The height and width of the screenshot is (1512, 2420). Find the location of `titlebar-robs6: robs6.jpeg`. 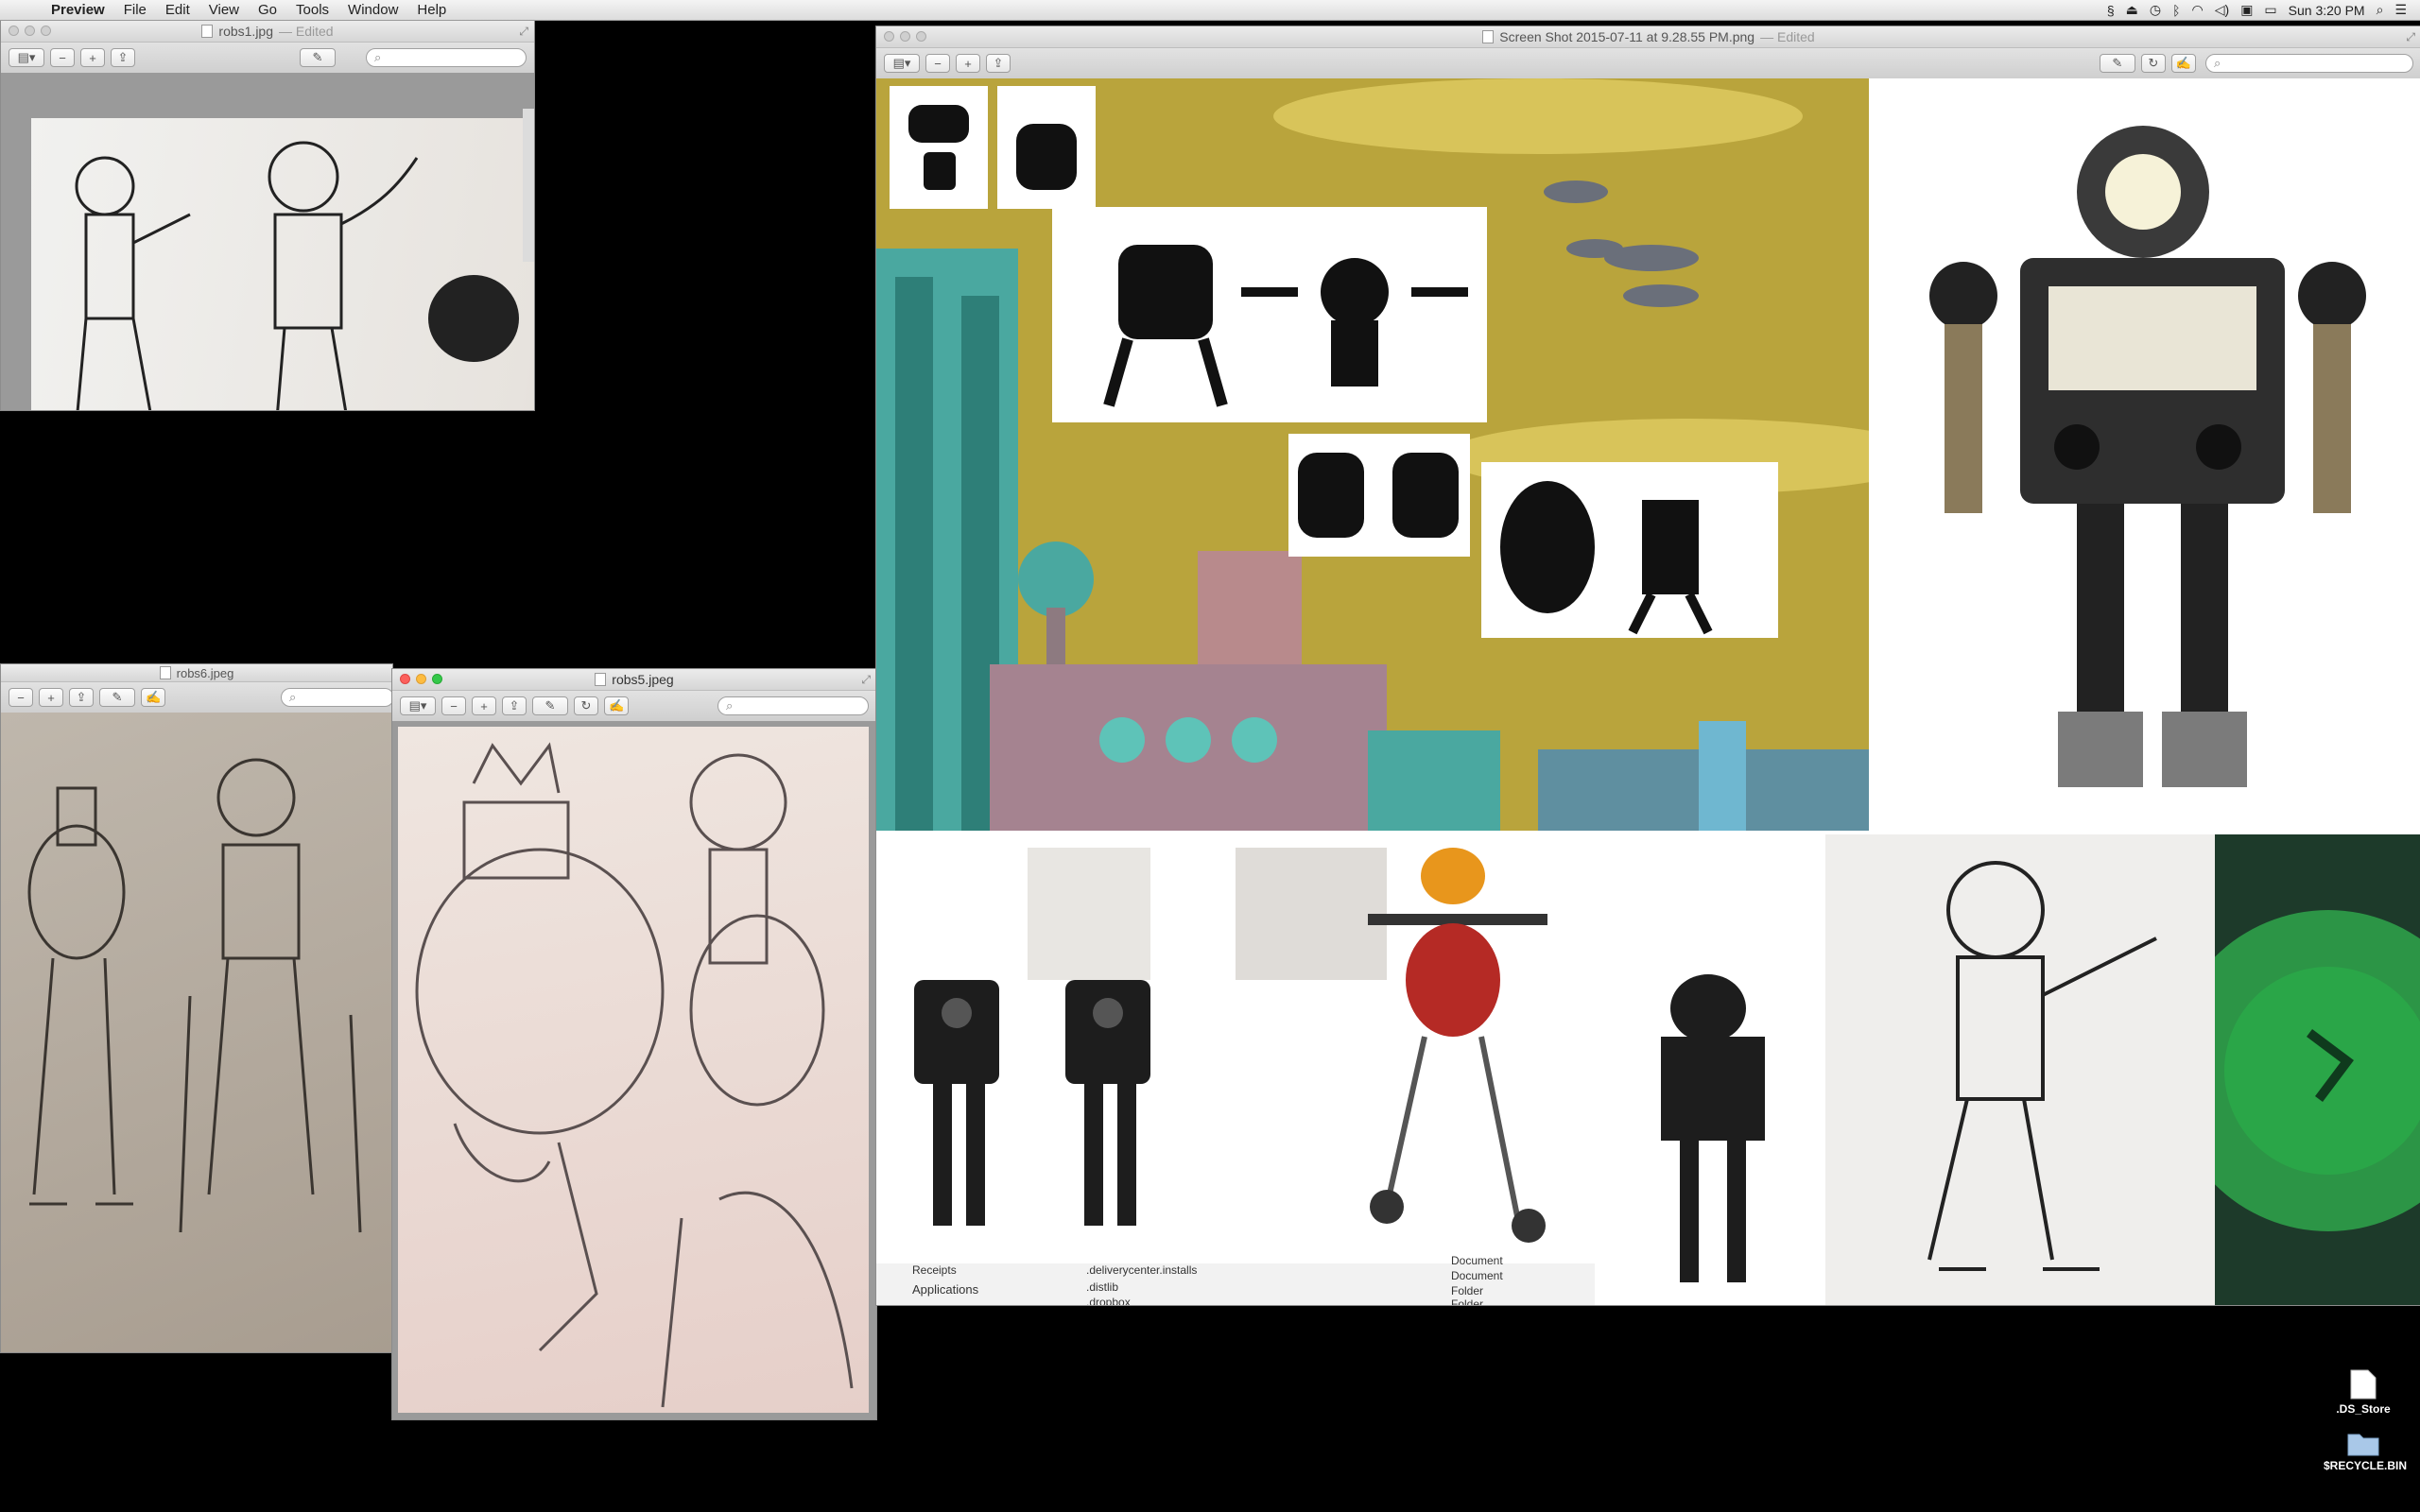

titlebar-robs6: robs6.jpeg is located at coordinates (196, 673).